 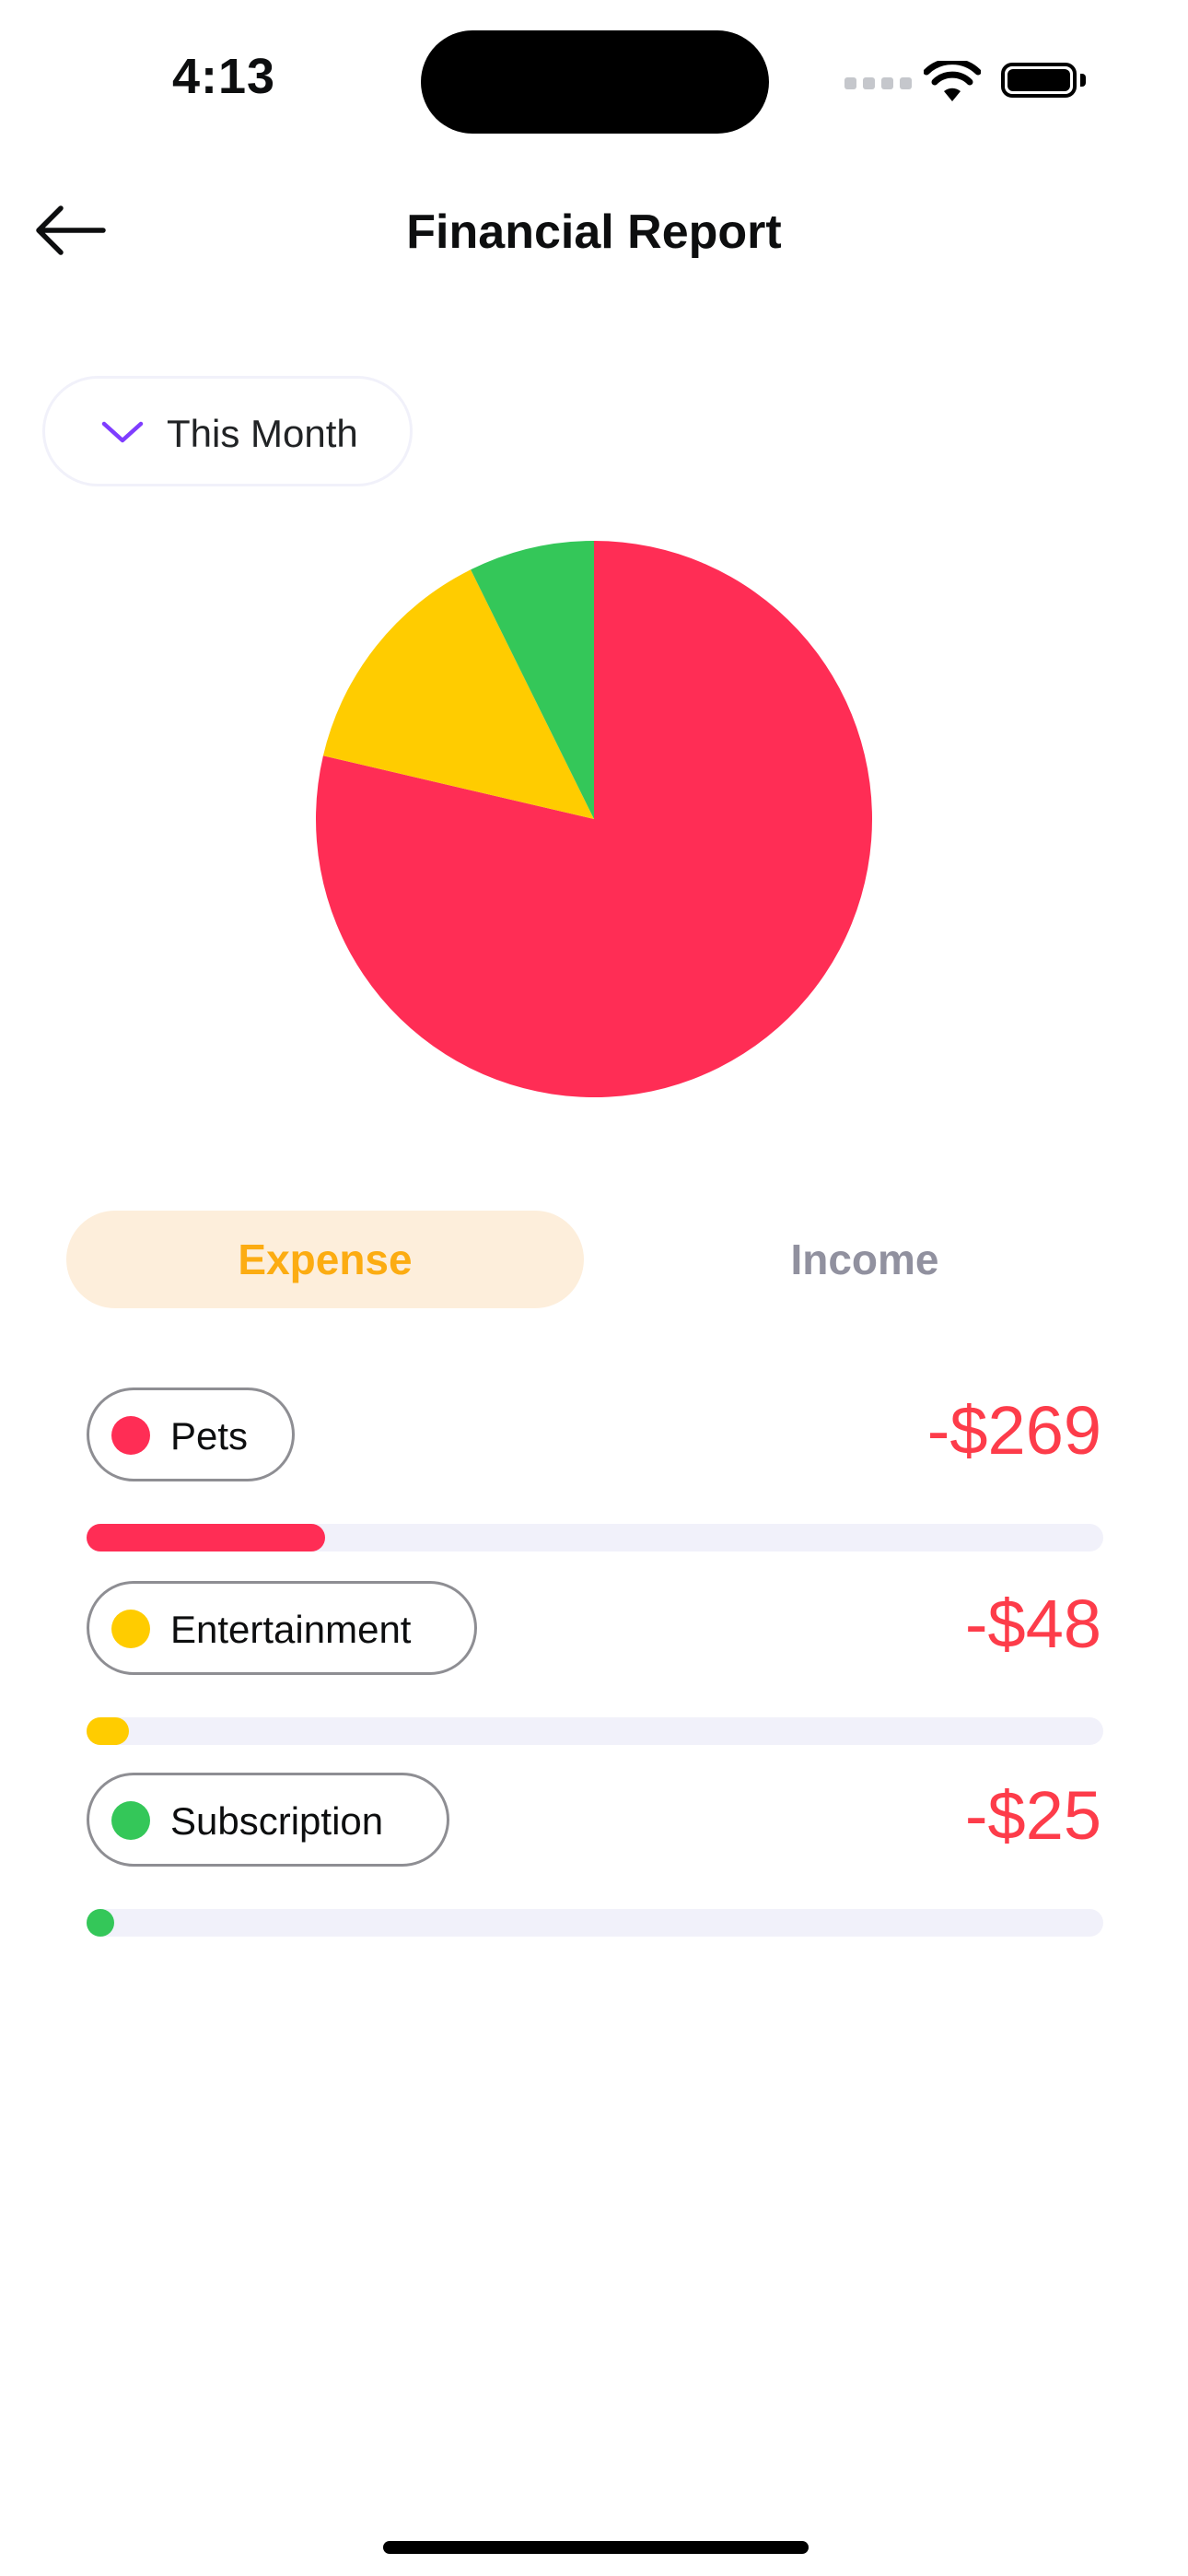 I want to click on period-dropdown: This Month, so click(x=227, y=431).